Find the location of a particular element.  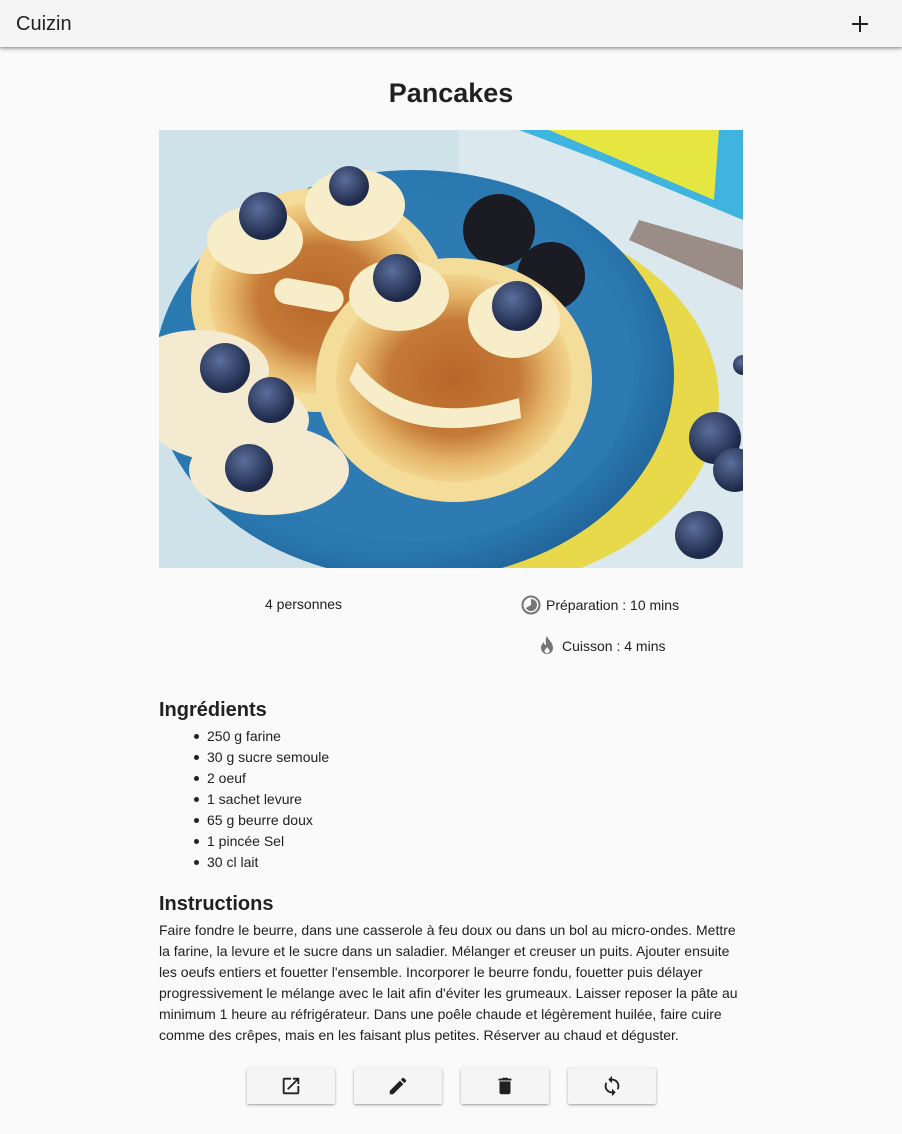

ingredient-item: 250 g farine is located at coordinates (261, 736).